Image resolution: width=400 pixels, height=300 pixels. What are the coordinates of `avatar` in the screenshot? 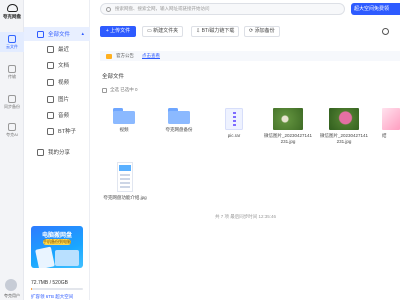 It's located at (11, 285).